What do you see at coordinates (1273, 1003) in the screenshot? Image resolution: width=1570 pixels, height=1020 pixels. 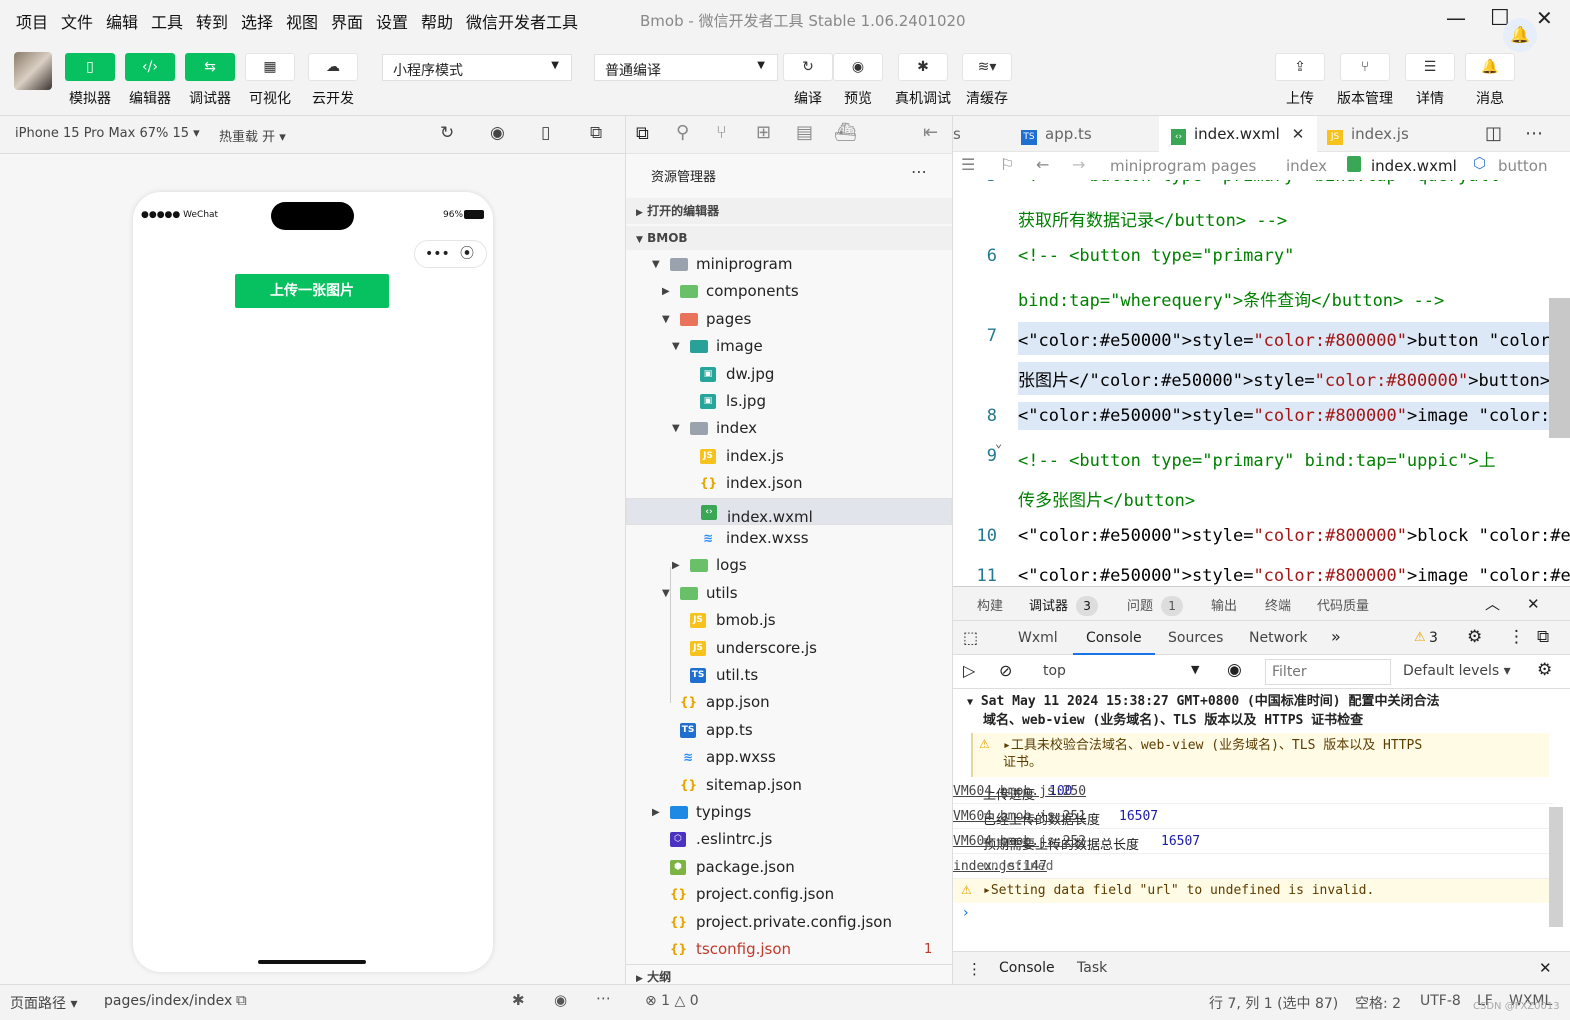 I see `cursor-position: 行 7, 列 1 (选中 87)` at bounding box center [1273, 1003].